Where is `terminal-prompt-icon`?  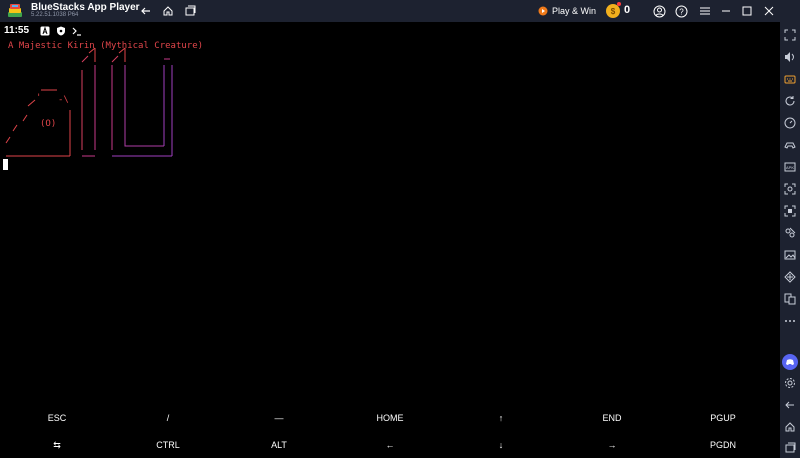 terminal-prompt-icon is located at coordinates (76, 31).